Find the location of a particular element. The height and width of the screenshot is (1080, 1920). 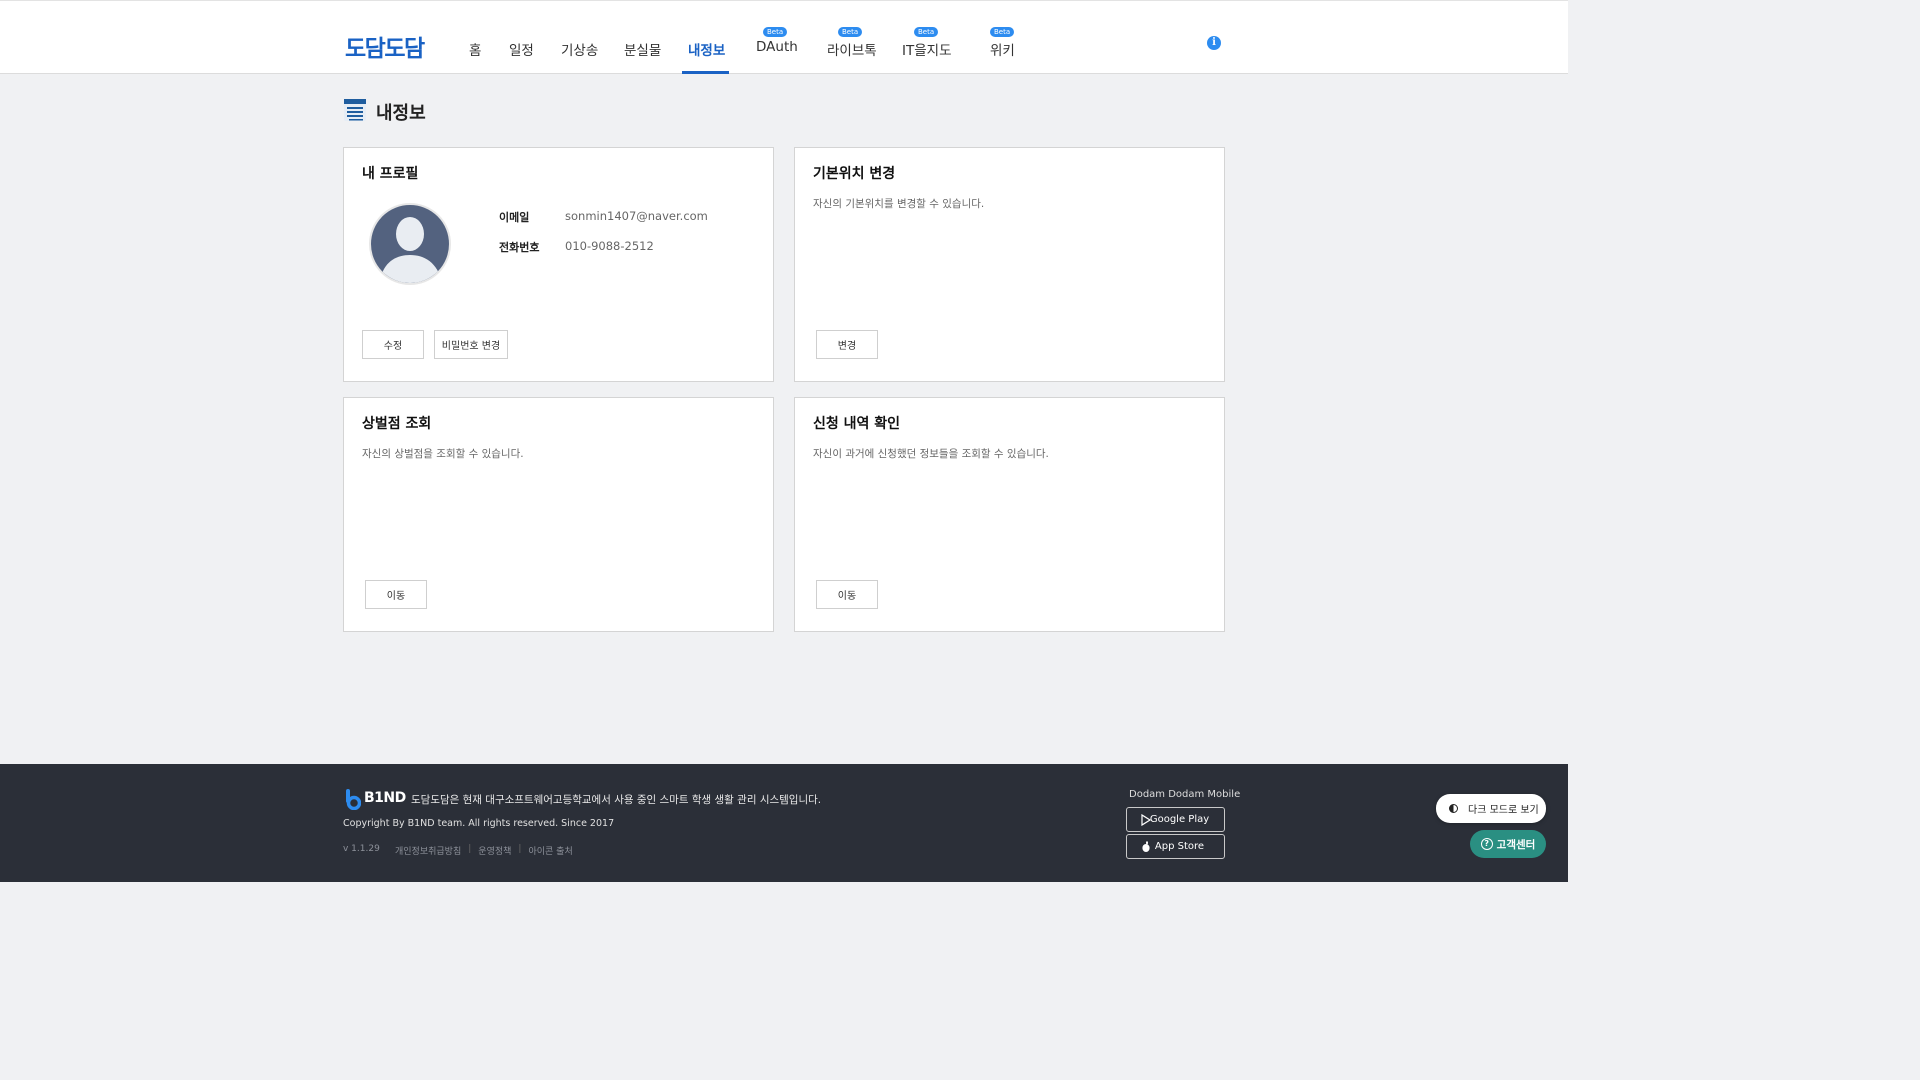

phone-value: 010-9088-2512 is located at coordinates (609, 246).